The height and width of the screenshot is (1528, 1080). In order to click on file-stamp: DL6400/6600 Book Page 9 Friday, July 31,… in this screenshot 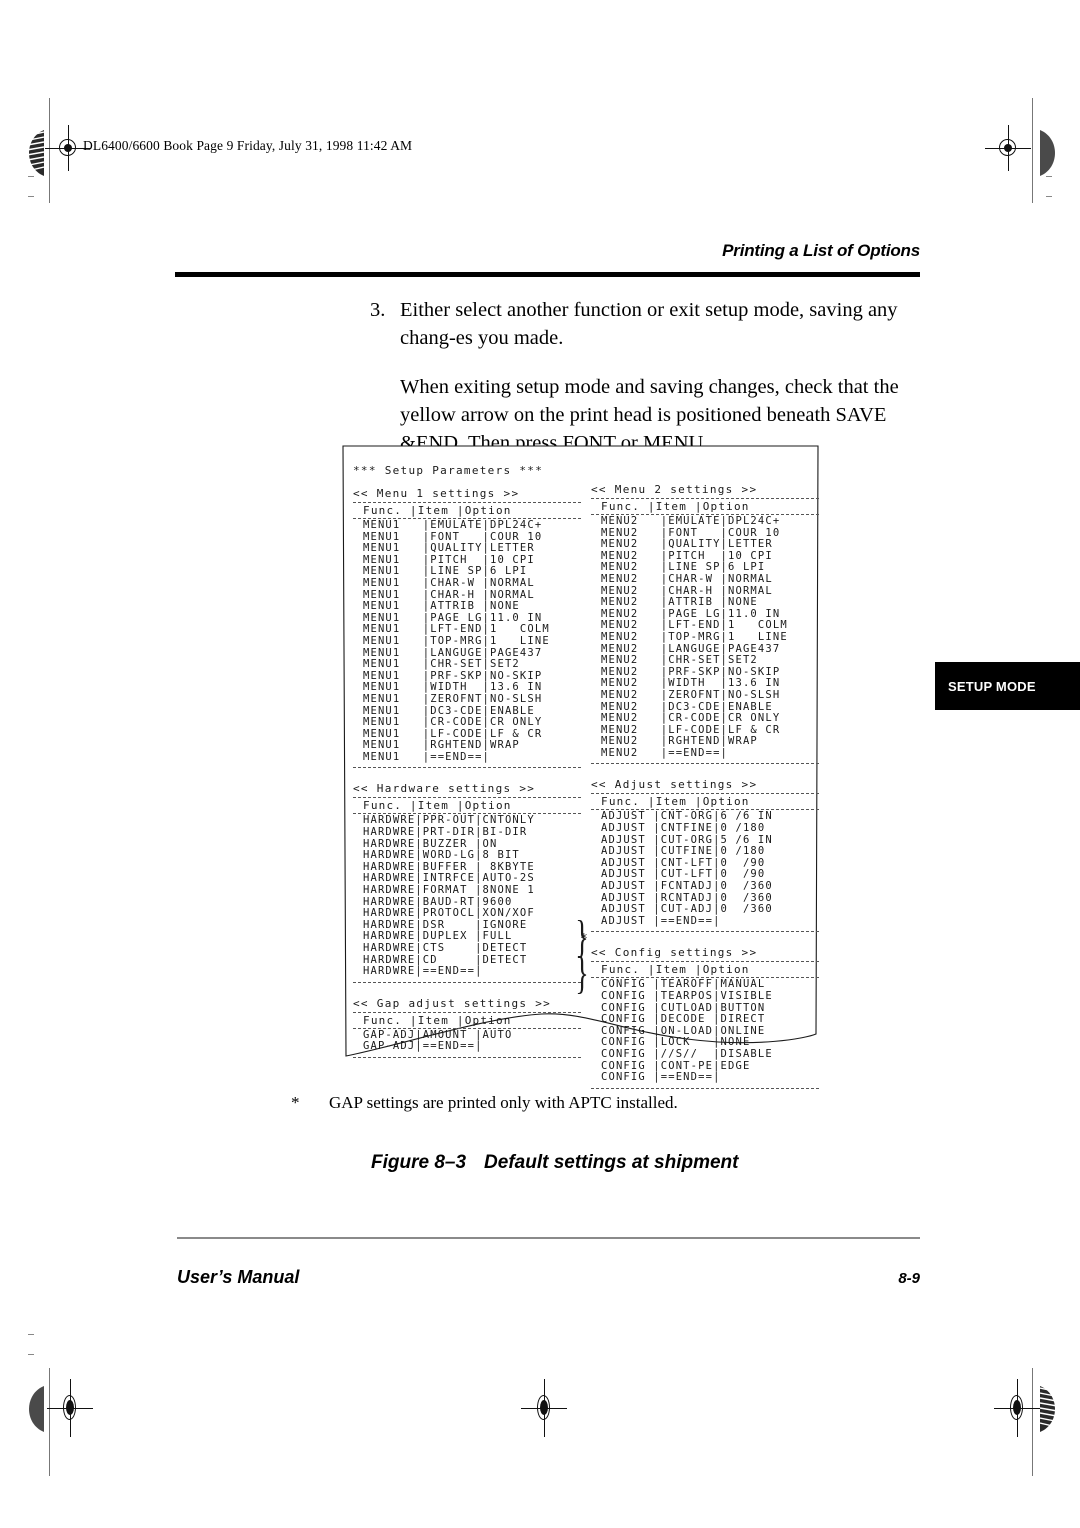, I will do `click(248, 145)`.